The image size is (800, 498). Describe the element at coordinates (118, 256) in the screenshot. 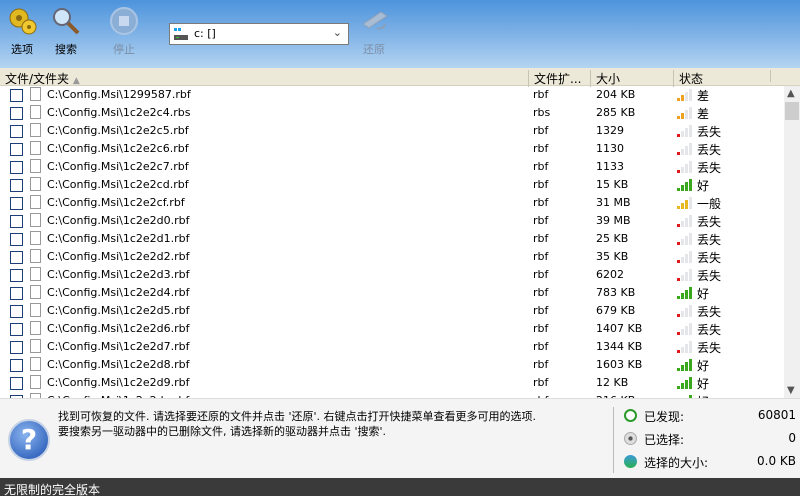

I see `file-name: C:\Config.Msi\1c2e2d2.rbf` at that location.